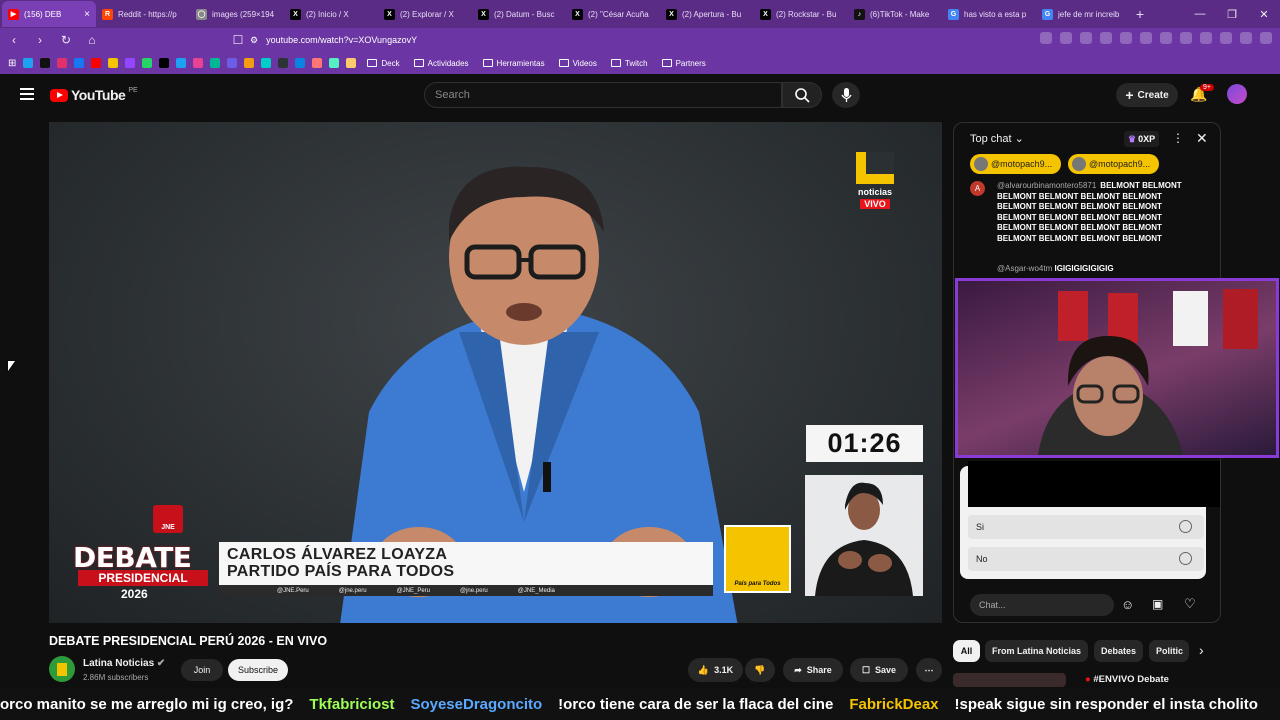  What do you see at coordinates (879, 670) in the screenshot?
I see `save-button: ☐ Save` at bounding box center [879, 670].